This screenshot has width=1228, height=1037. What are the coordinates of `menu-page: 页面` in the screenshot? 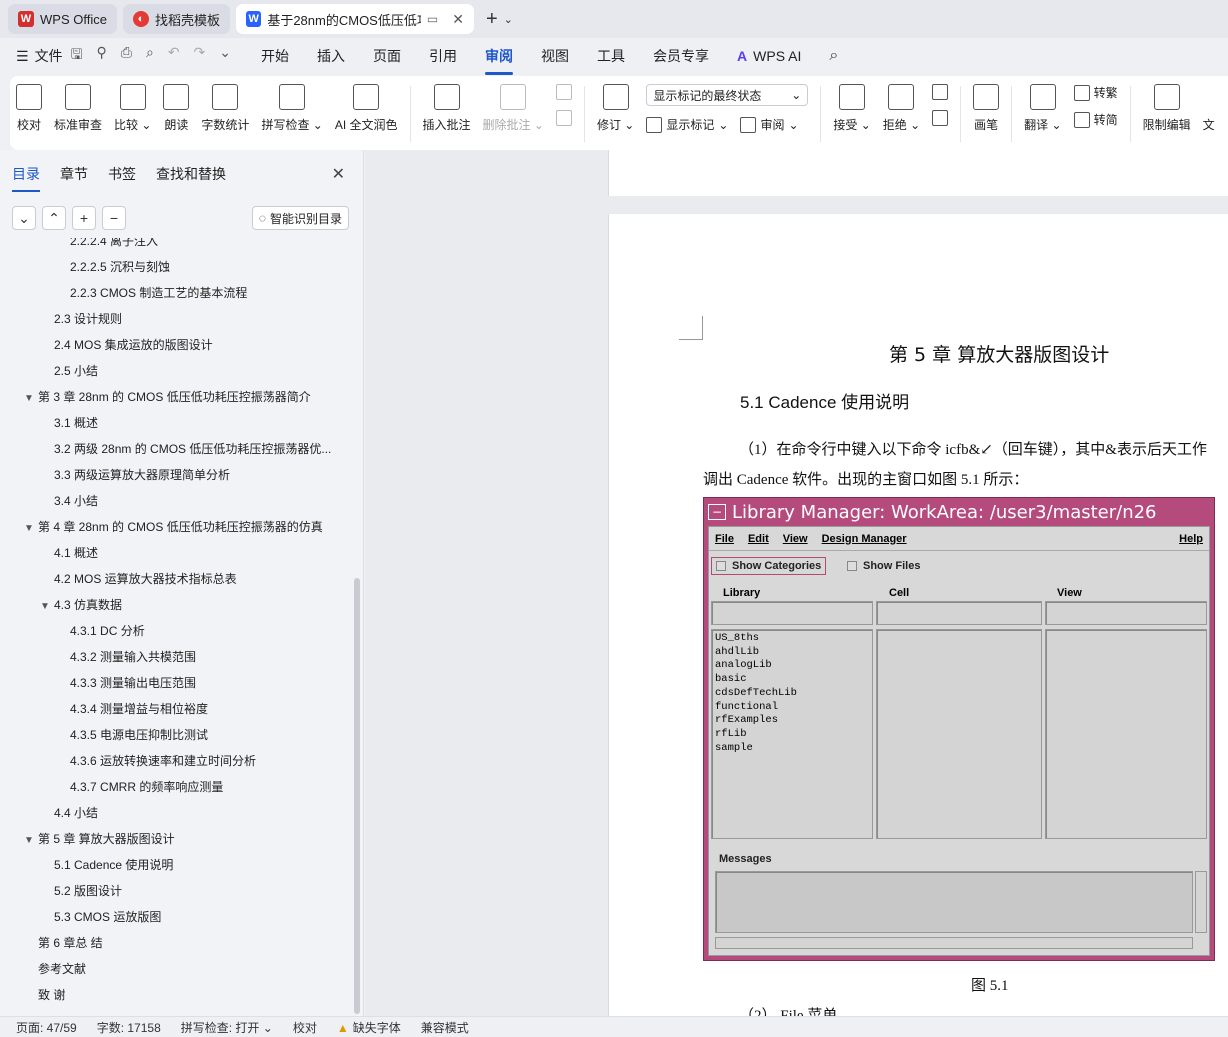 It's located at (387, 56).